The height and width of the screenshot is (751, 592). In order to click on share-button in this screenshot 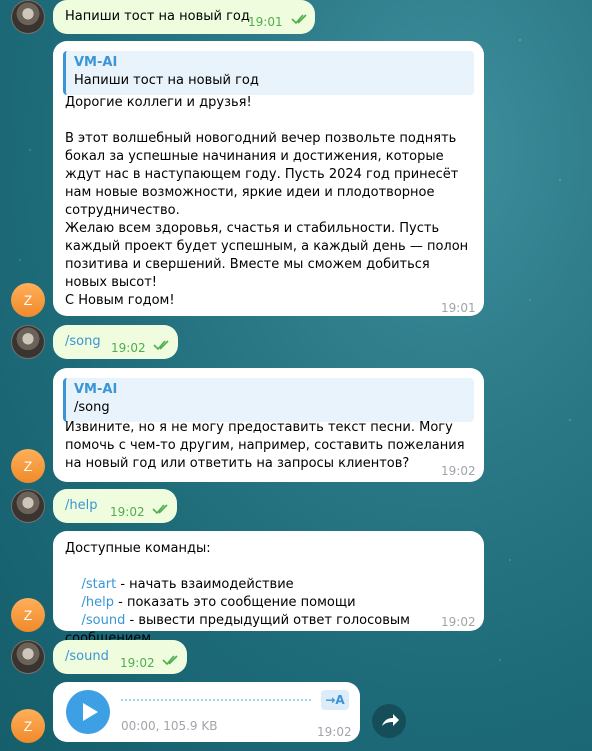, I will do `click(389, 721)`.